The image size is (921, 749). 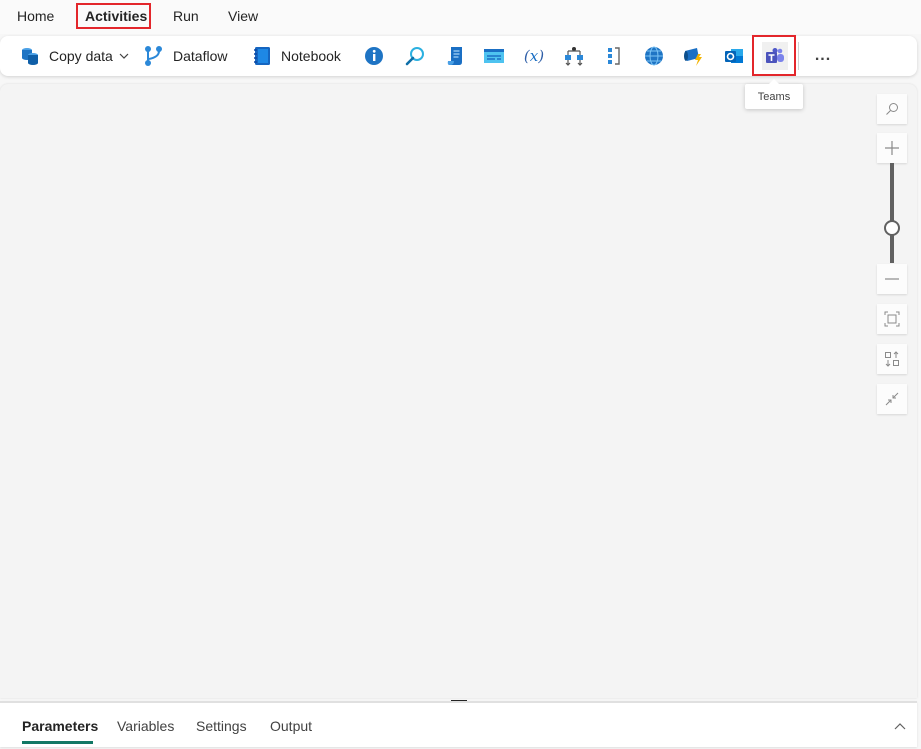 I want to click on search-canvas-button, so click(x=892, y=109).